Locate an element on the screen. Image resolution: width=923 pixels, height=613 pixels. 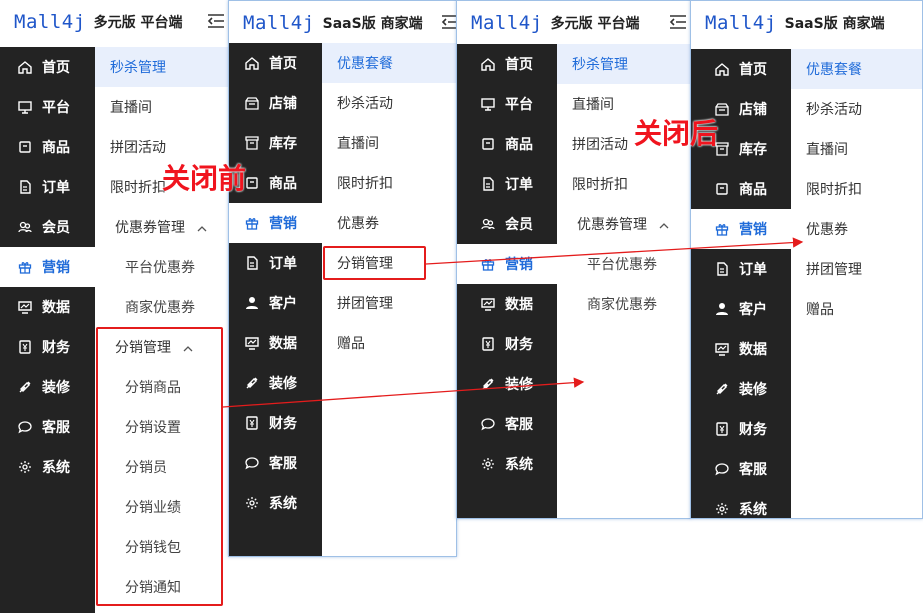
label-before: 关闭前 is located at coordinates (204, 178).